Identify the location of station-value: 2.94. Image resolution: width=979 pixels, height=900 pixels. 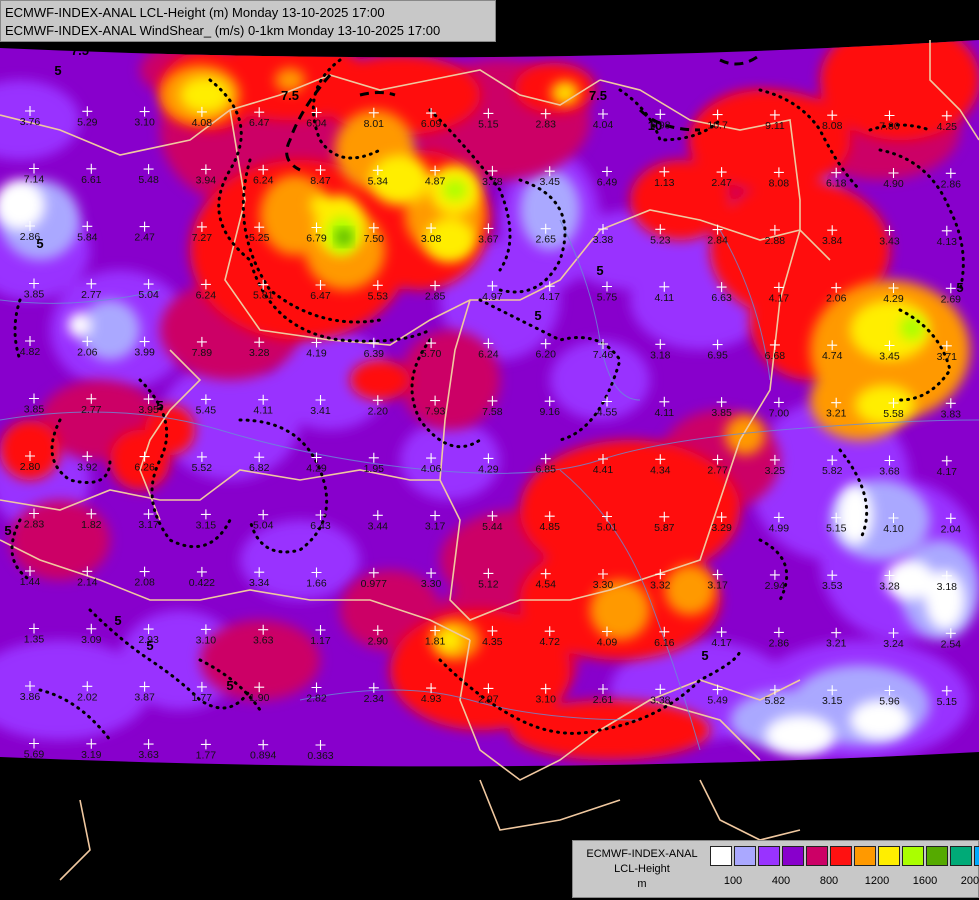
(775, 586).